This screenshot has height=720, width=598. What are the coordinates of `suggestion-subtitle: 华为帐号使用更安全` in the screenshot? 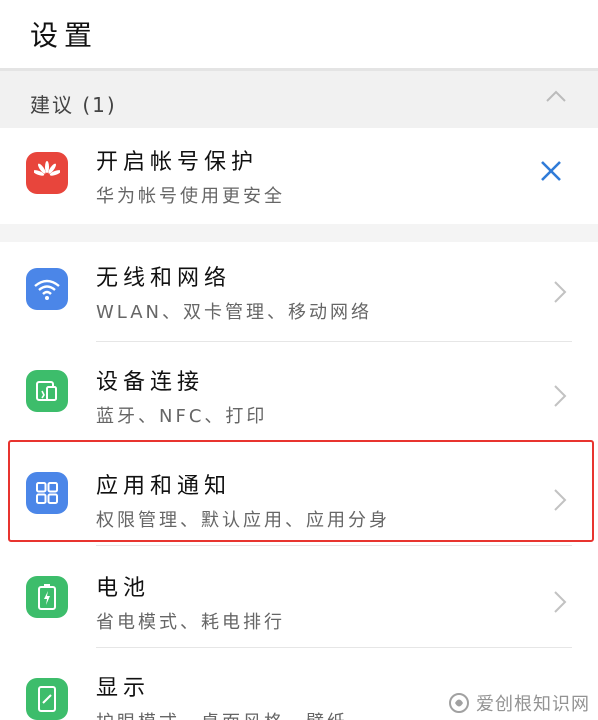 It's located at (190, 196).